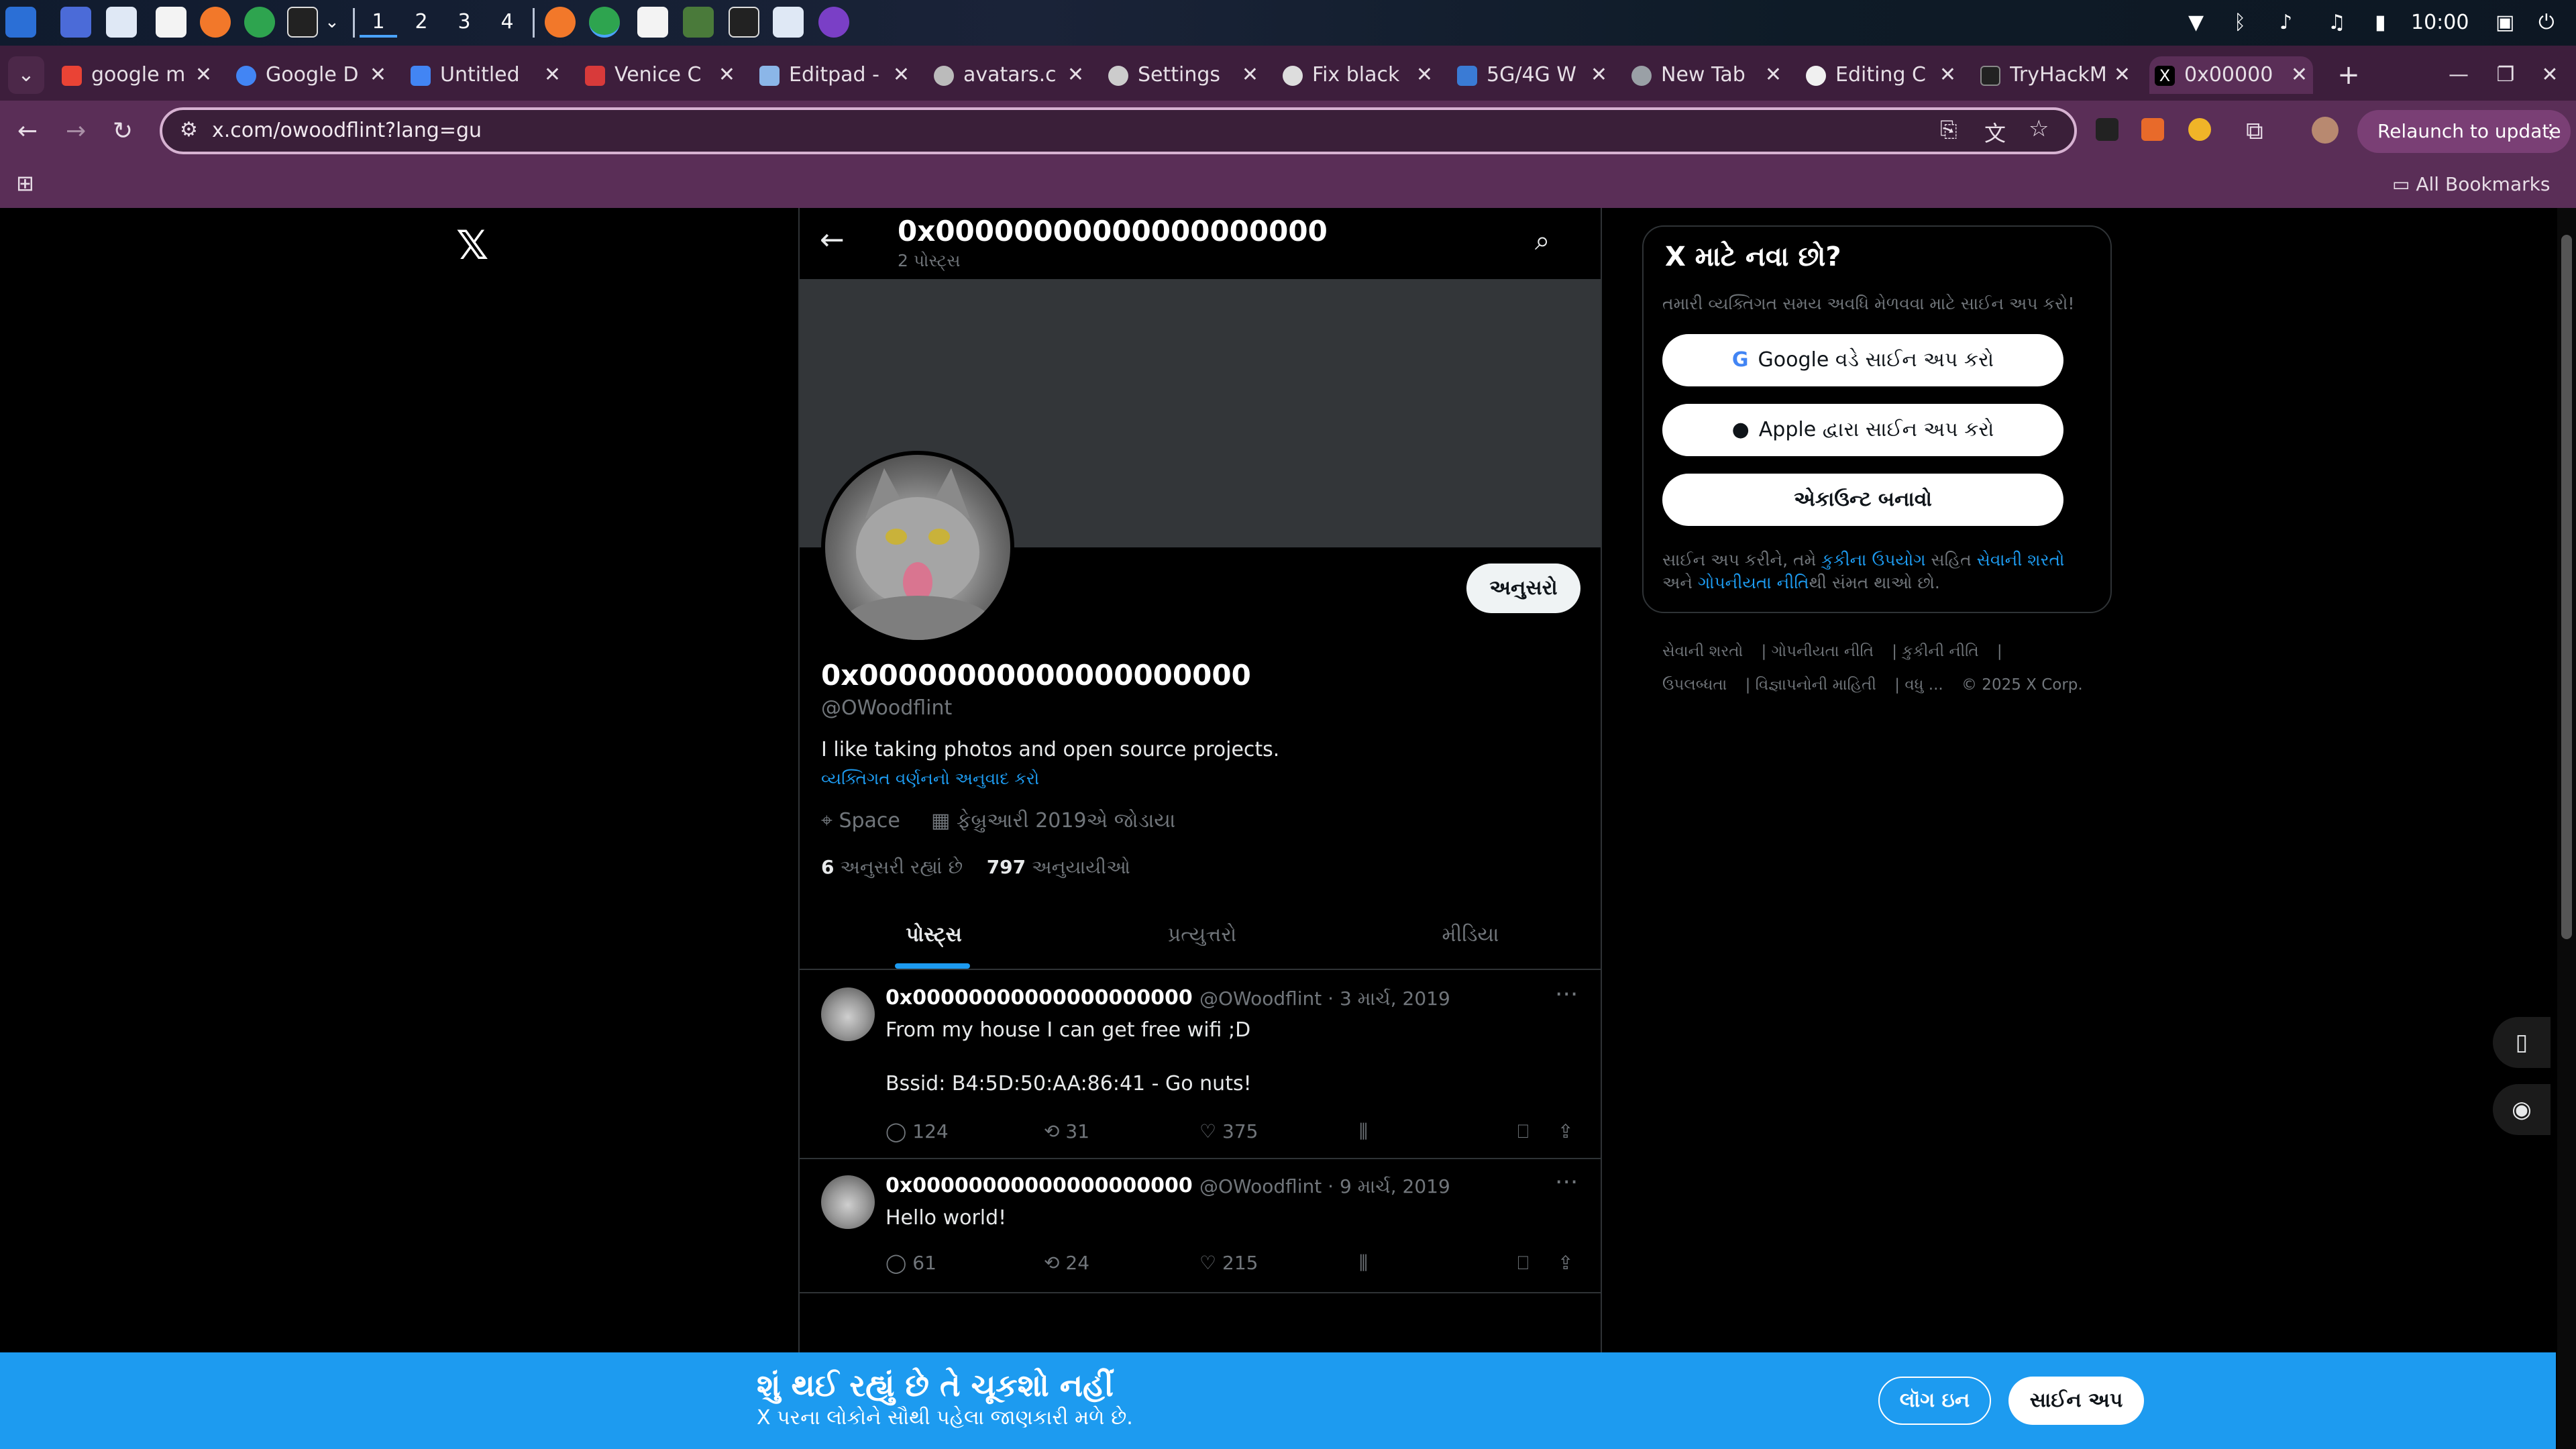 This screenshot has height=1449, width=2576. Describe the element at coordinates (1523, 588) in the screenshot. I see `follow-button: અનુસરો` at that location.